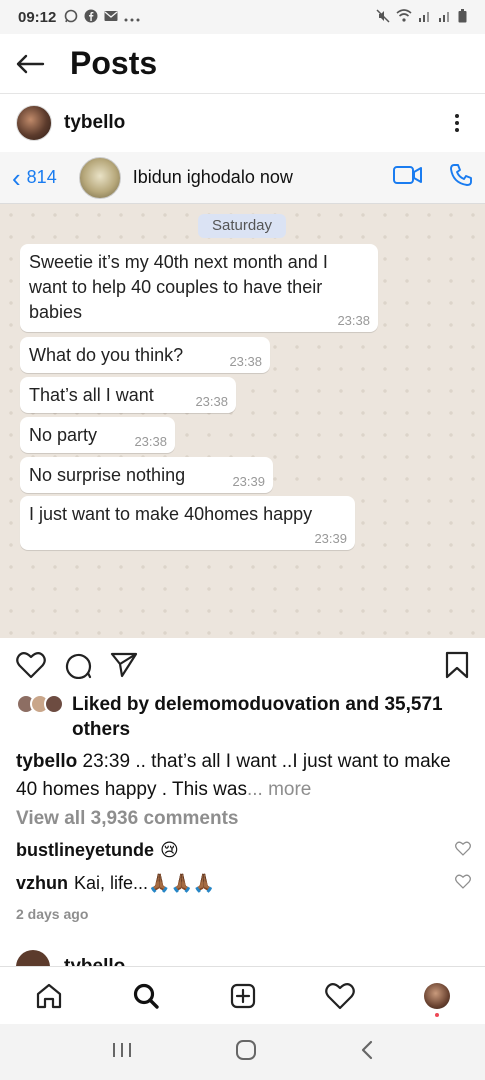  Describe the element at coordinates (111, 17) in the screenshot. I see `email-icon` at that location.